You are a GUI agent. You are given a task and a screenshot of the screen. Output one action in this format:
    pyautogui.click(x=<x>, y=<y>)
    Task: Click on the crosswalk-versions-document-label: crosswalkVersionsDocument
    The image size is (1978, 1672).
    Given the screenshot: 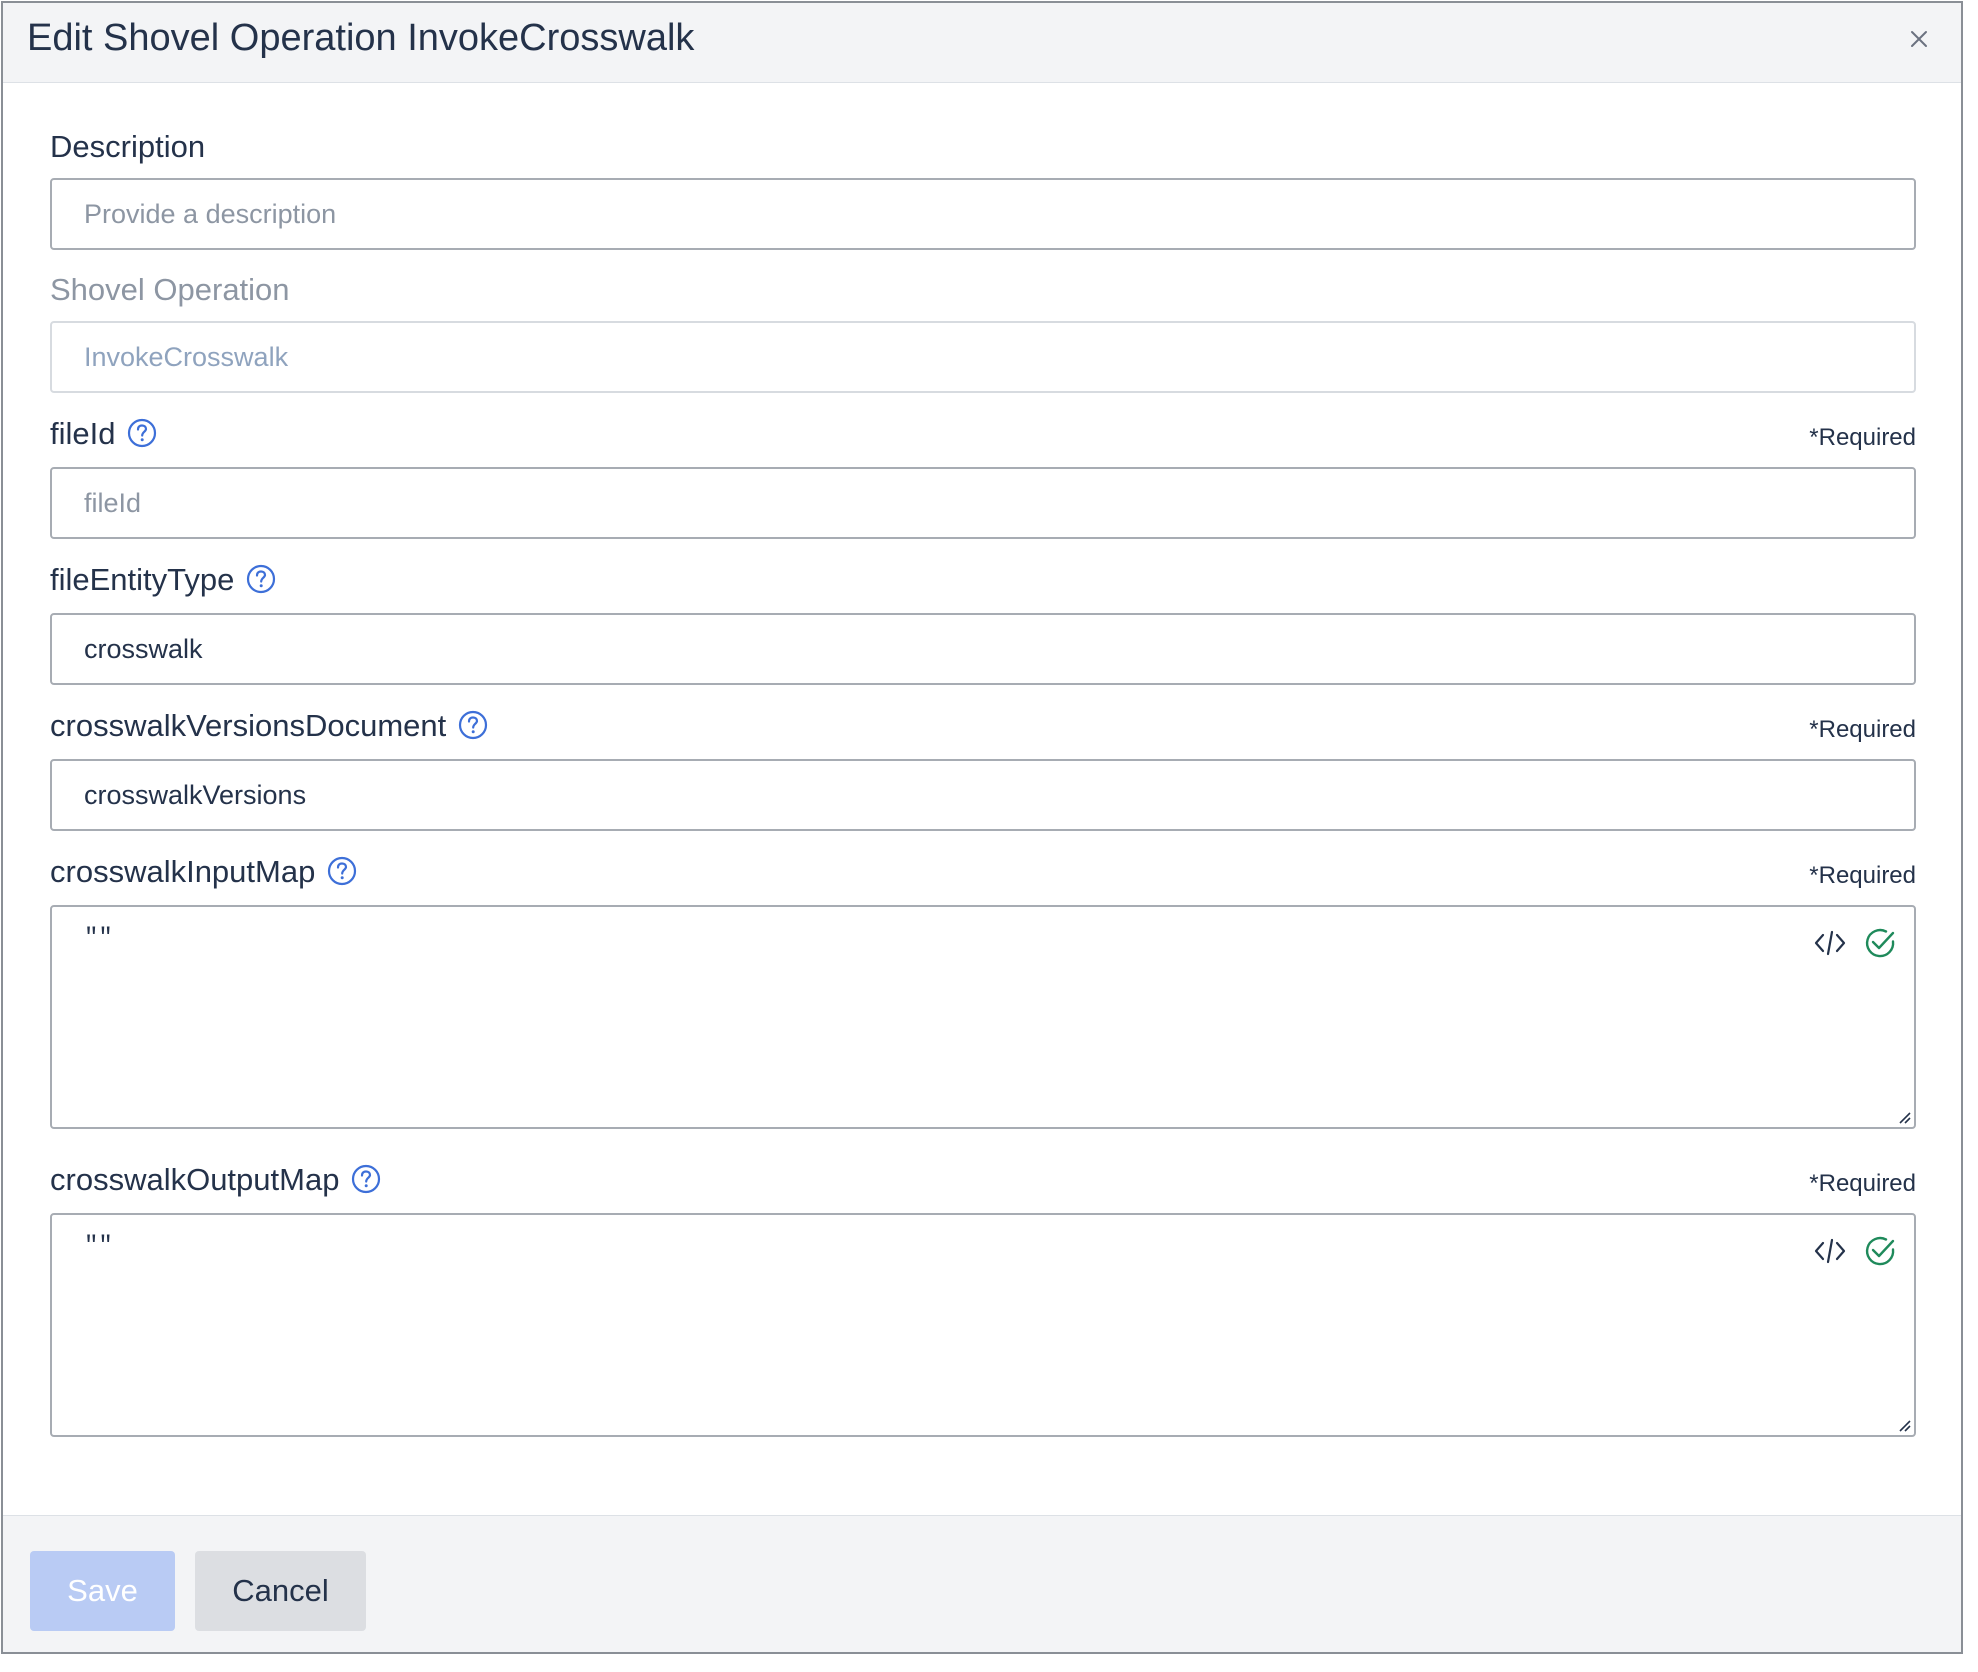 What is the action you would take?
    pyautogui.click(x=269, y=726)
    